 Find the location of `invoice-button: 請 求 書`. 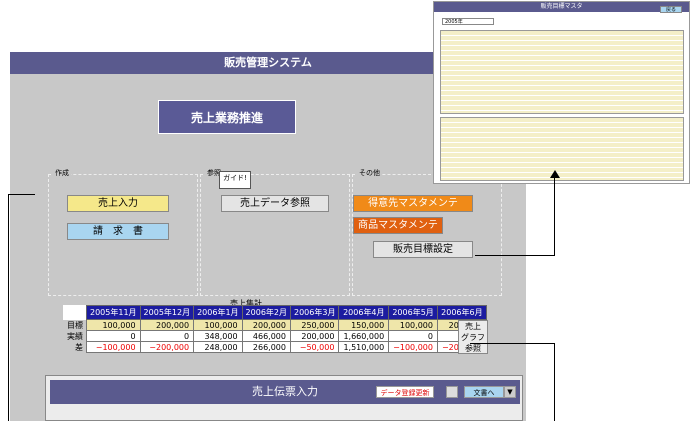

invoice-button: 請 求 書 is located at coordinates (118, 231).